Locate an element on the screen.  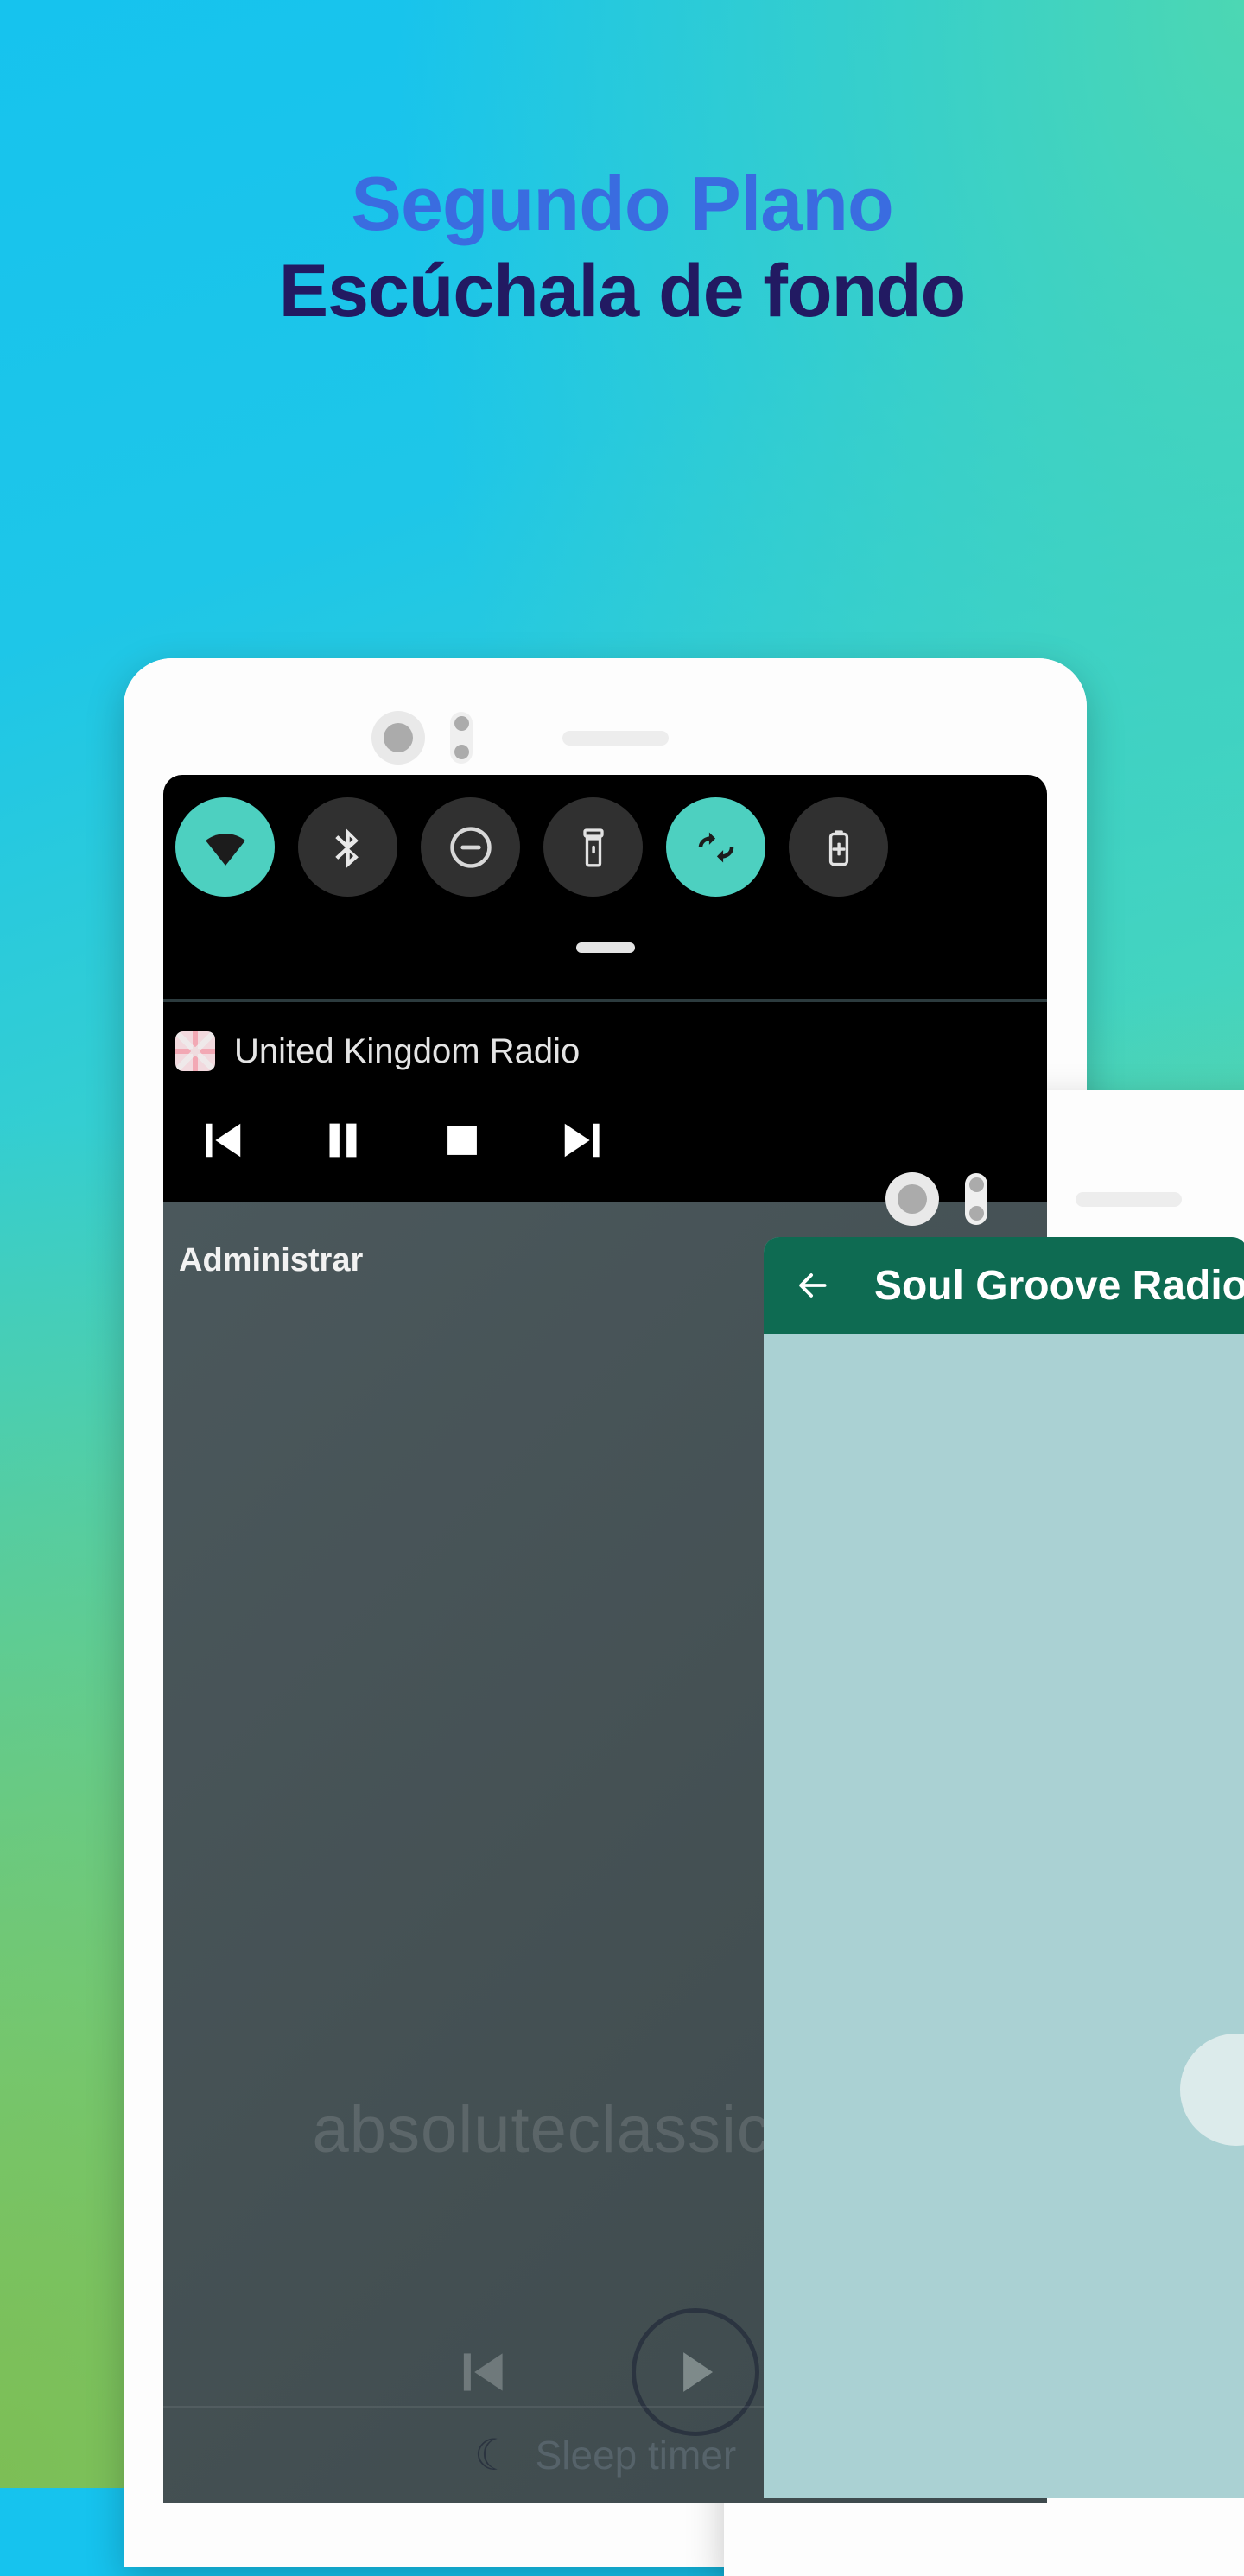
wifi-tile is located at coordinates (225, 847).